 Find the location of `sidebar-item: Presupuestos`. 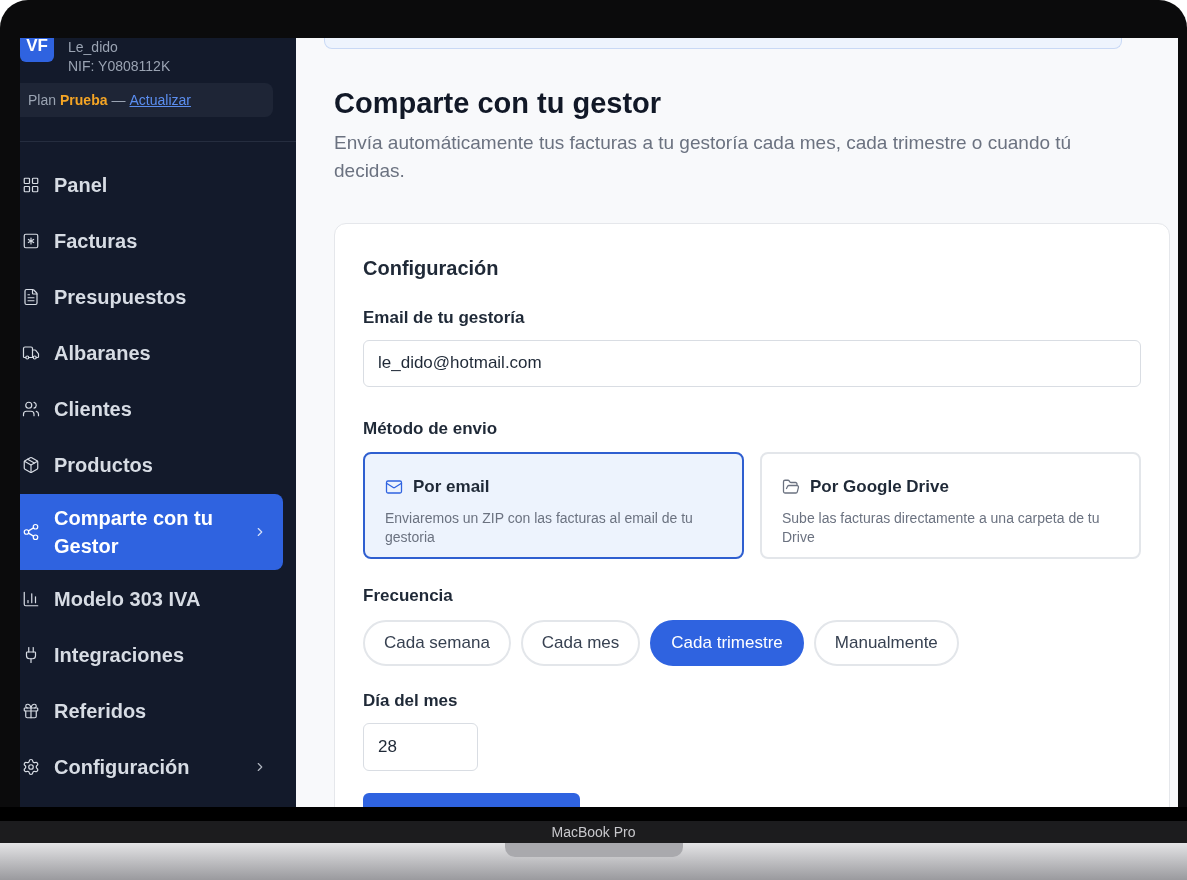

sidebar-item: Presupuestos is located at coordinates (151, 297).